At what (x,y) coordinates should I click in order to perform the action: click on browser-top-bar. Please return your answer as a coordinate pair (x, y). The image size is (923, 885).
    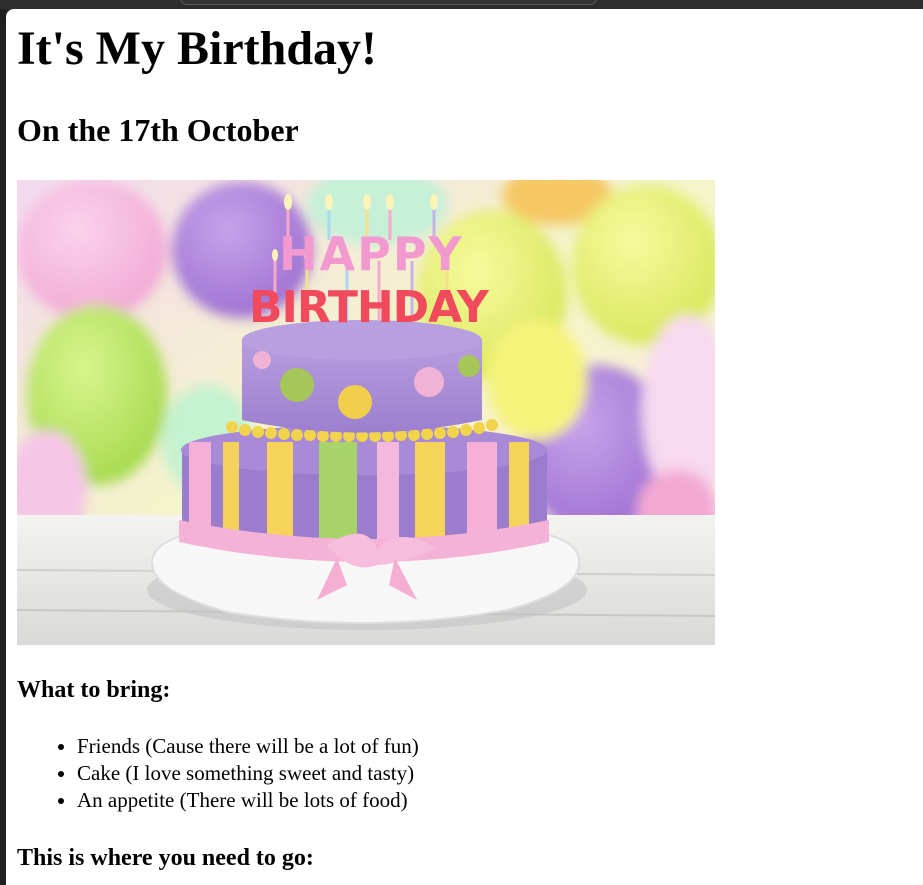
    Looking at the image, I should click on (461, 4).